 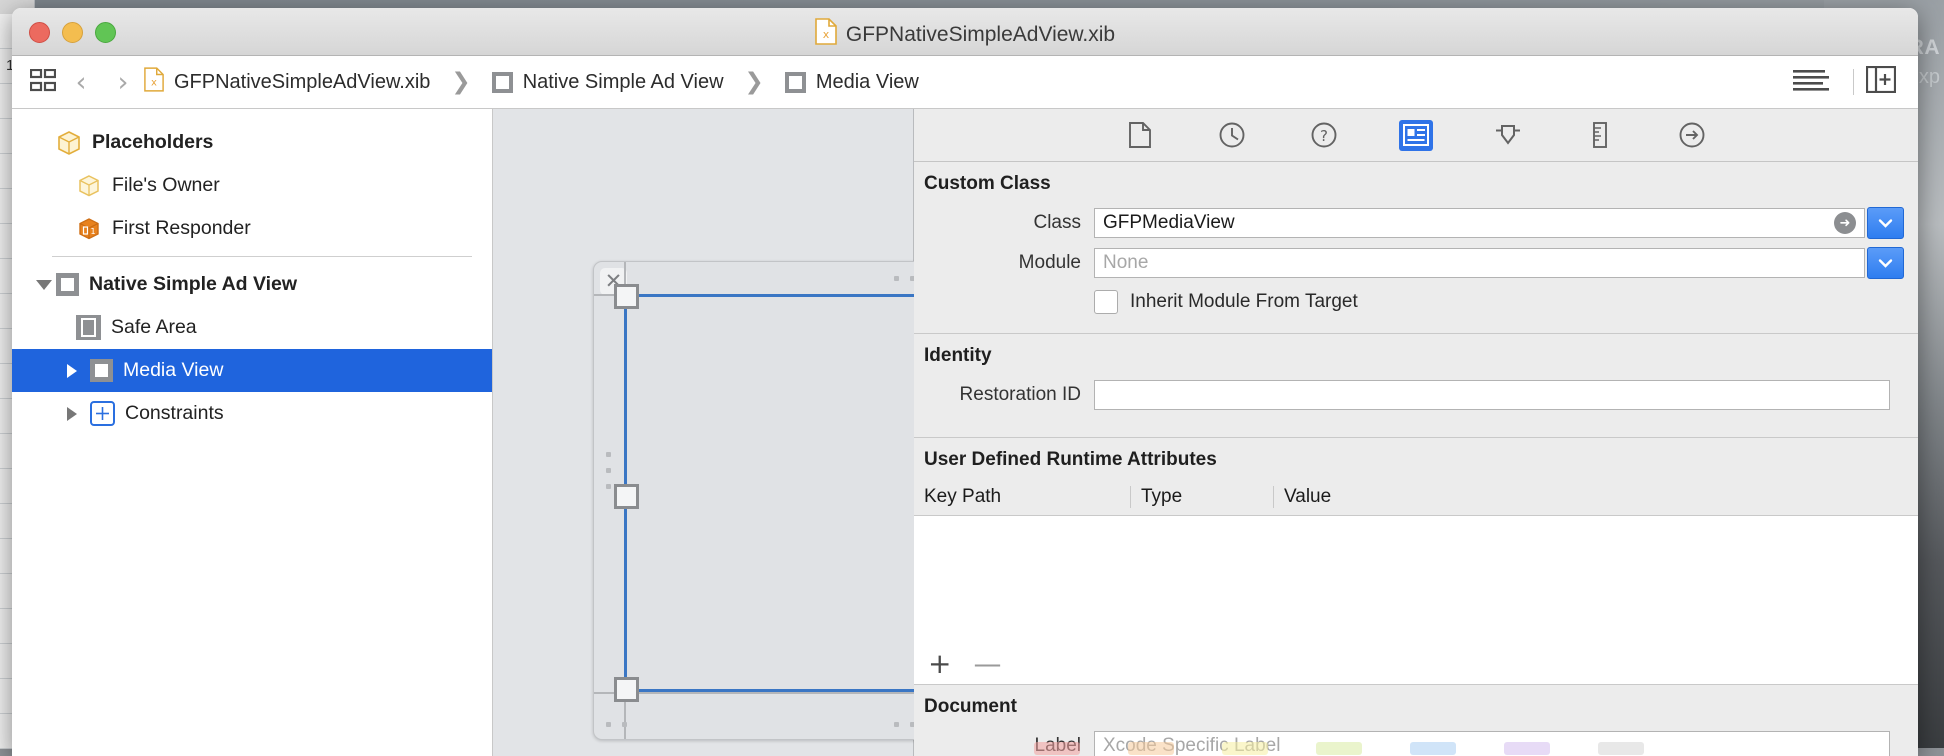 What do you see at coordinates (262, 256) in the screenshot?
I see `outline-divider` at bounding box center [262, 256].